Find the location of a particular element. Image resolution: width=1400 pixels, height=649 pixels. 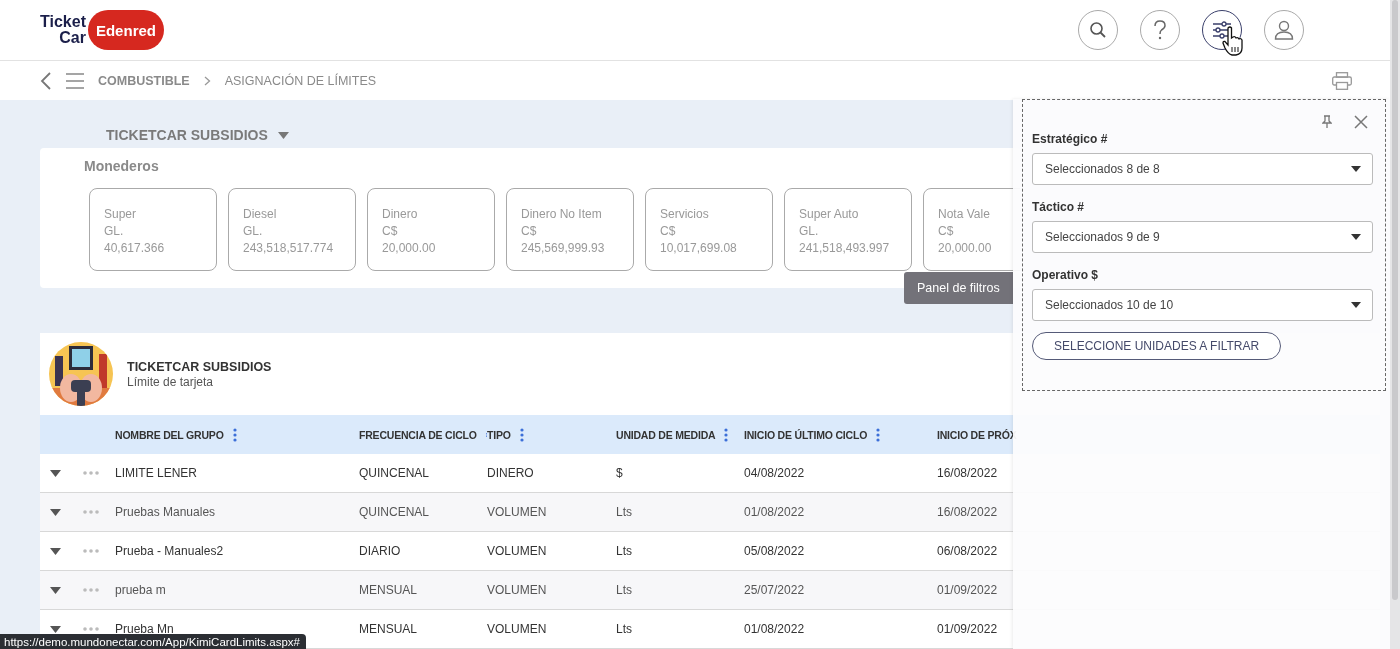

question-mark-icon is located at coordinates (1160, 30).